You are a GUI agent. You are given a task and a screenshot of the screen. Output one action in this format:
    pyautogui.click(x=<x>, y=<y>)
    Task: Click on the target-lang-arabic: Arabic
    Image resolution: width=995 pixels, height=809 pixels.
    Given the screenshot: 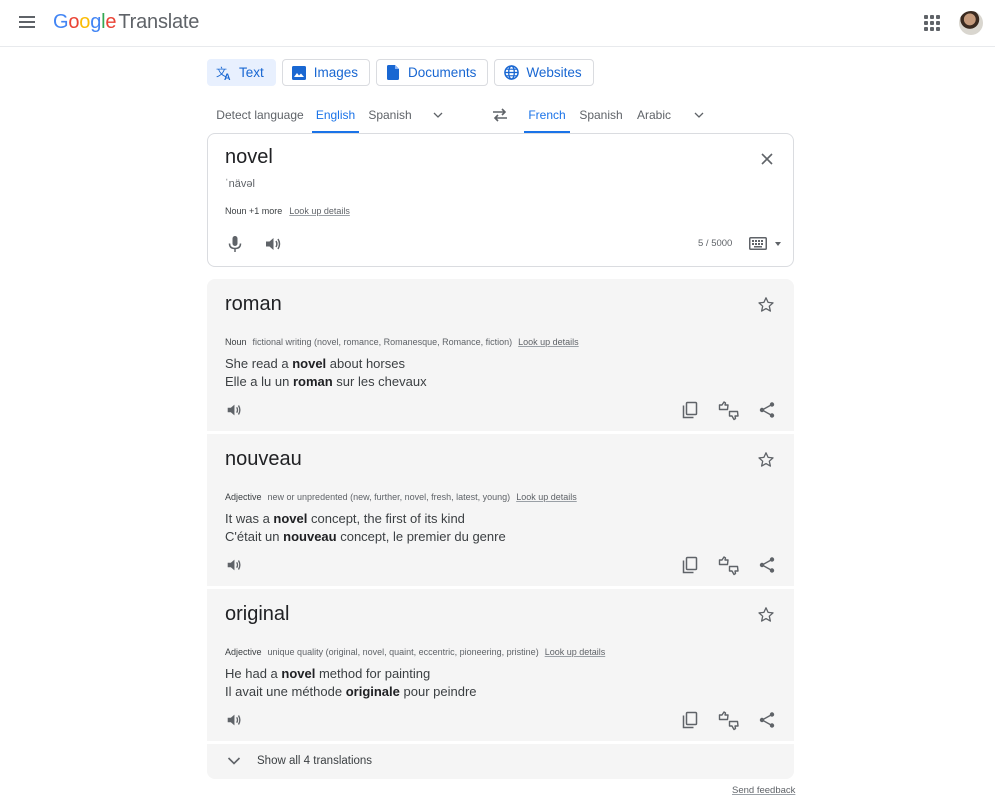 What is the action you would take?
    pyautogui.click(x=654, y=115)
    